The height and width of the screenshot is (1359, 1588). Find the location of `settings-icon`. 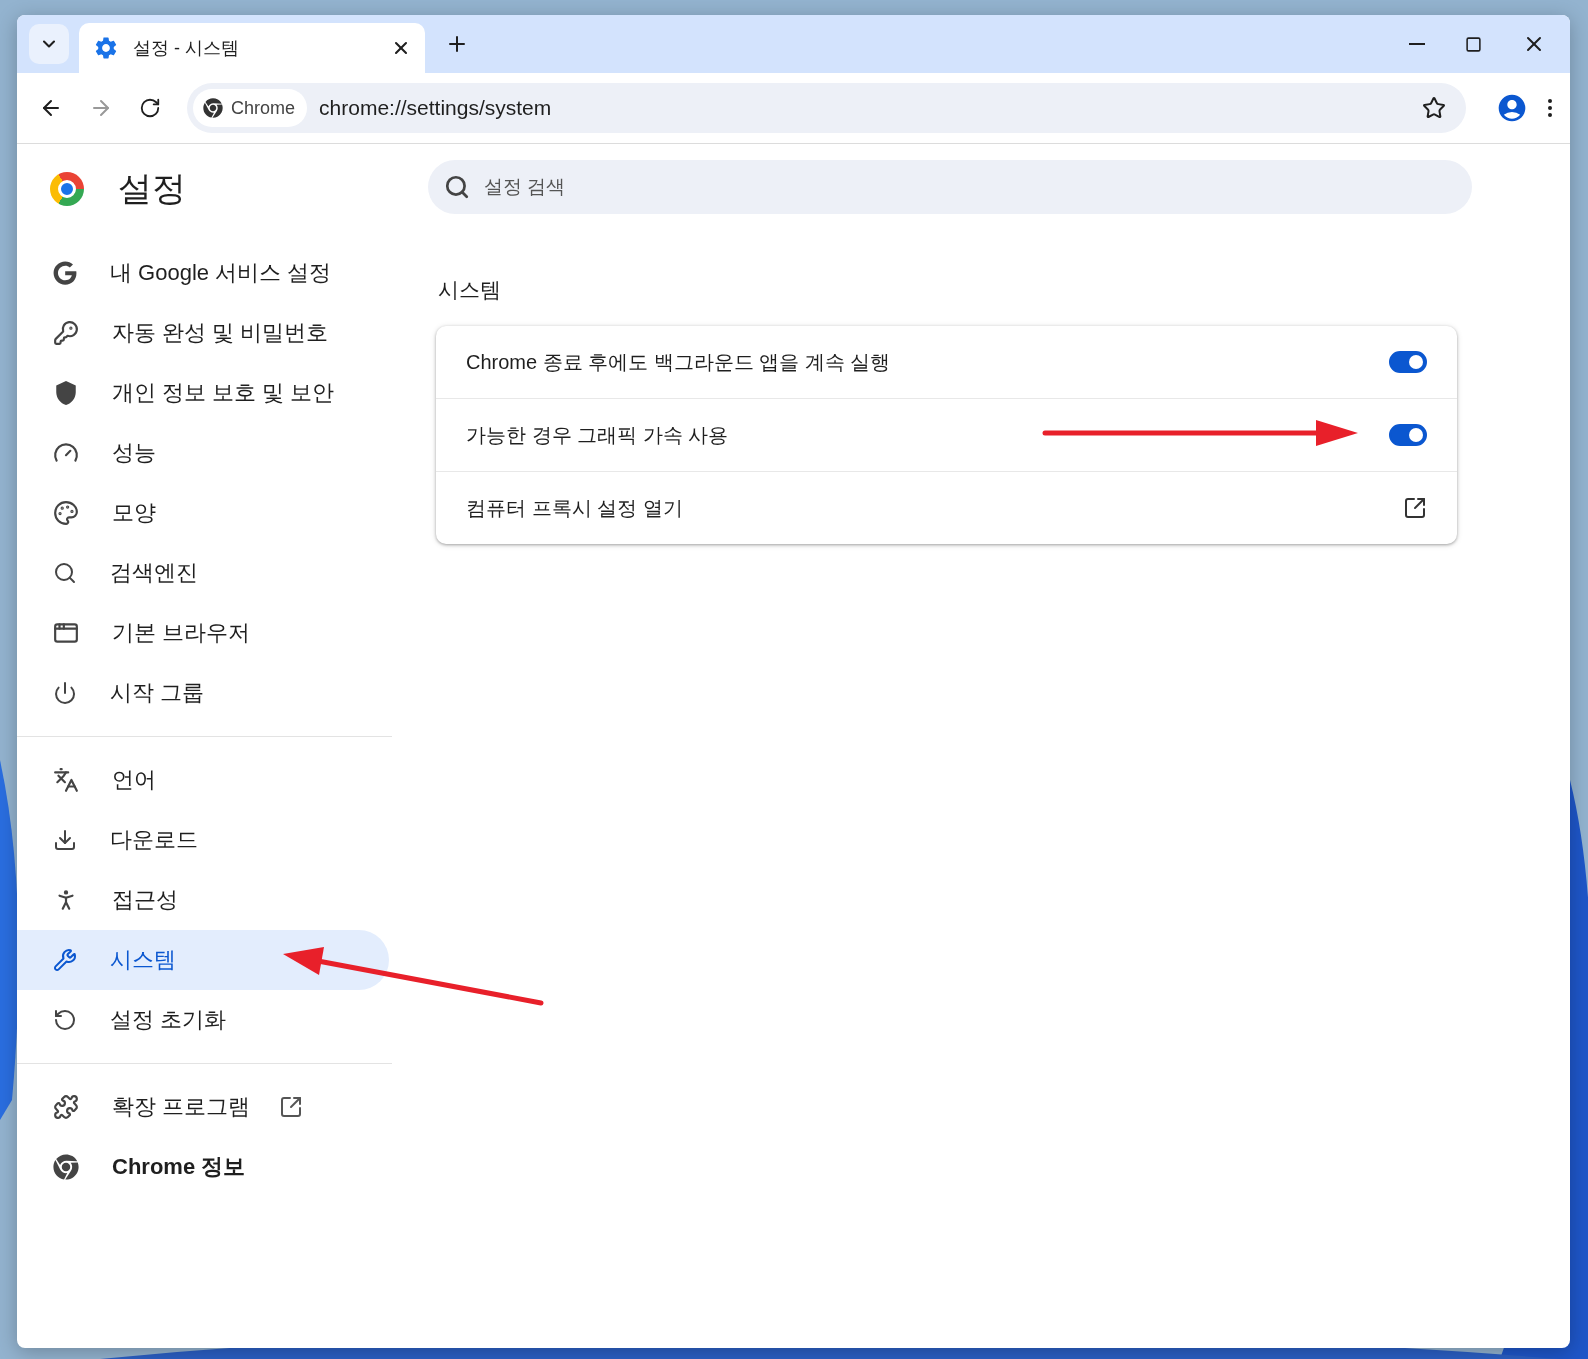

settings-icon is located at coordinates (106, 48).